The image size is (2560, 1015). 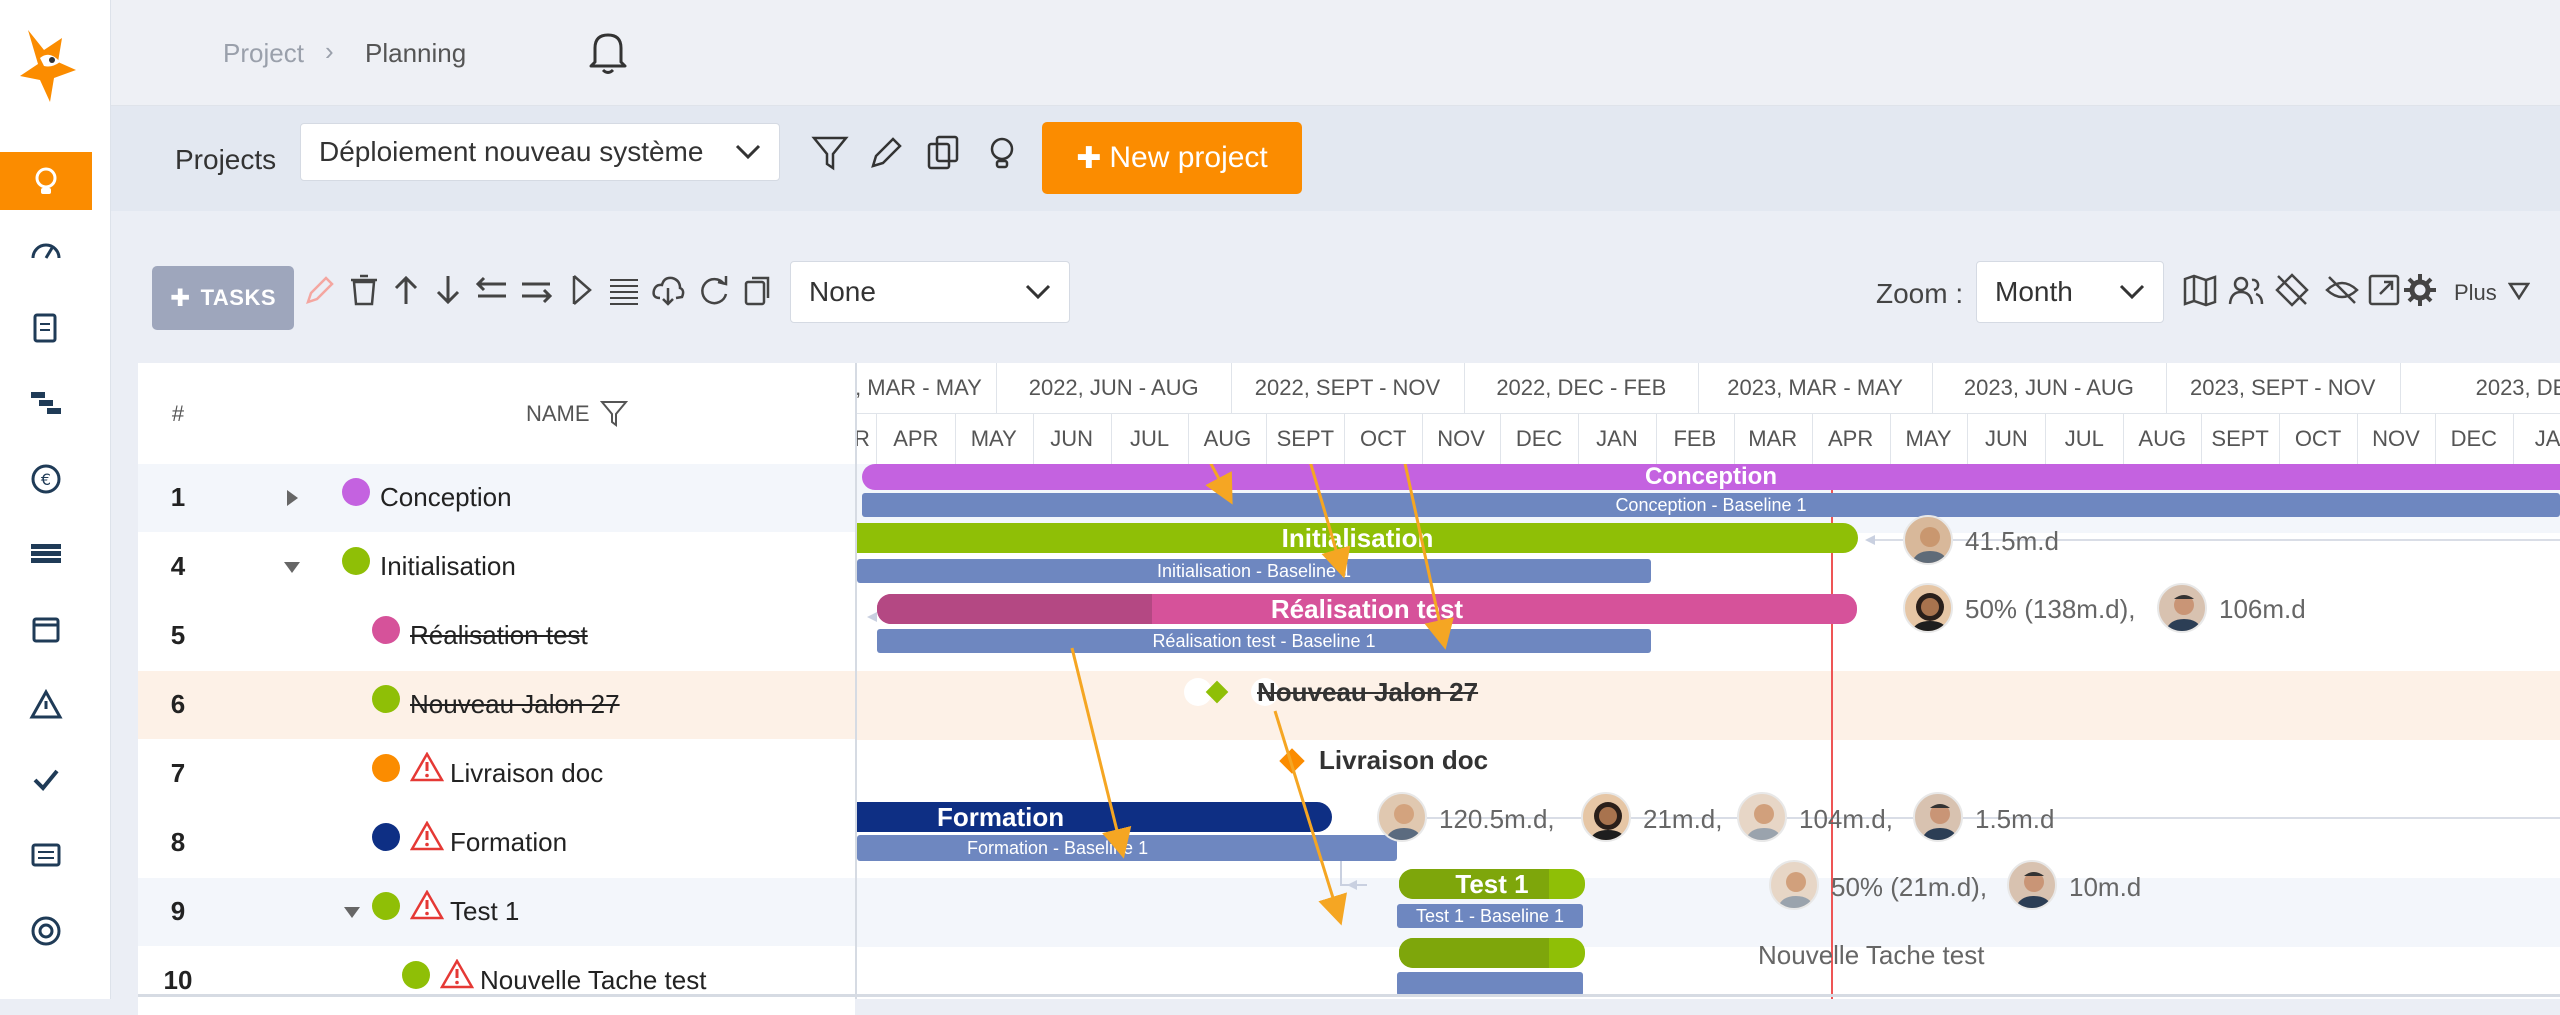 I want to click on sidebar-item-risks, so click(x=46, y=705).